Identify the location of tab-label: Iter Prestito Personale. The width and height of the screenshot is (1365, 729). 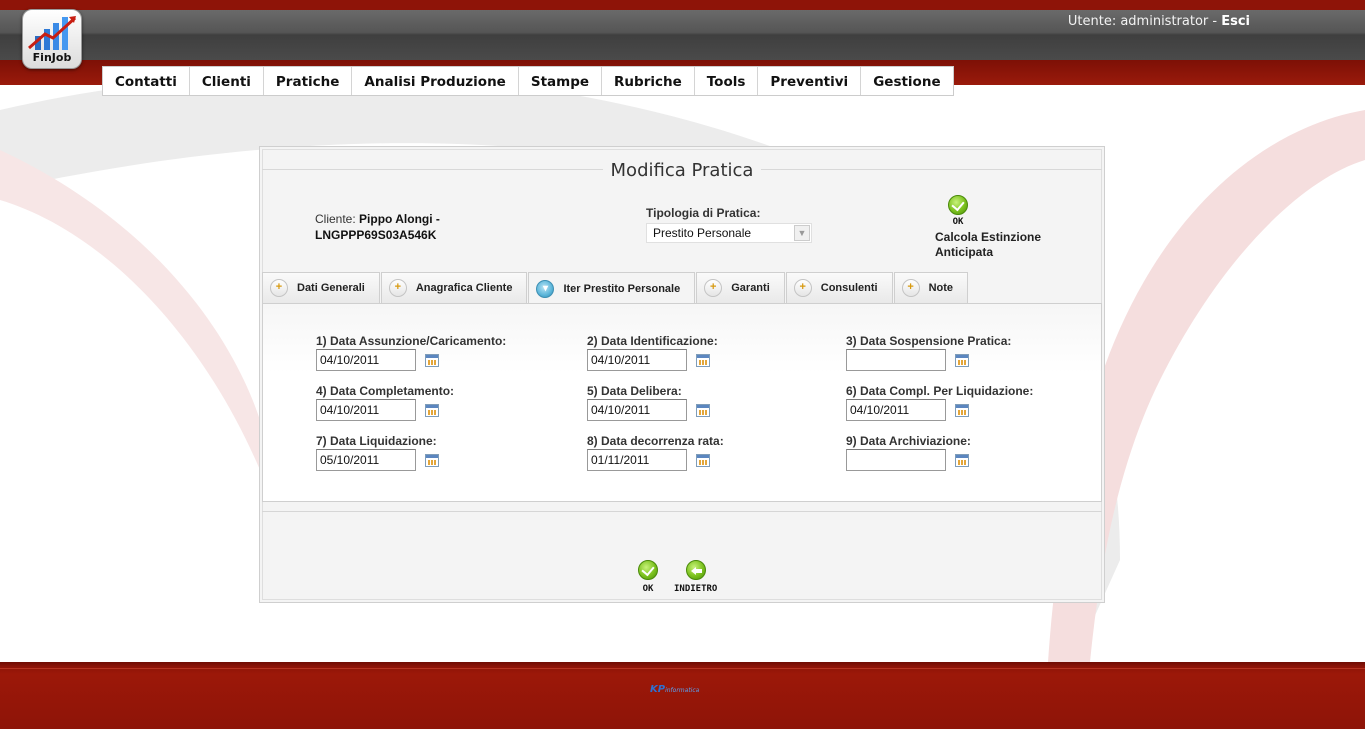
(622, 288).